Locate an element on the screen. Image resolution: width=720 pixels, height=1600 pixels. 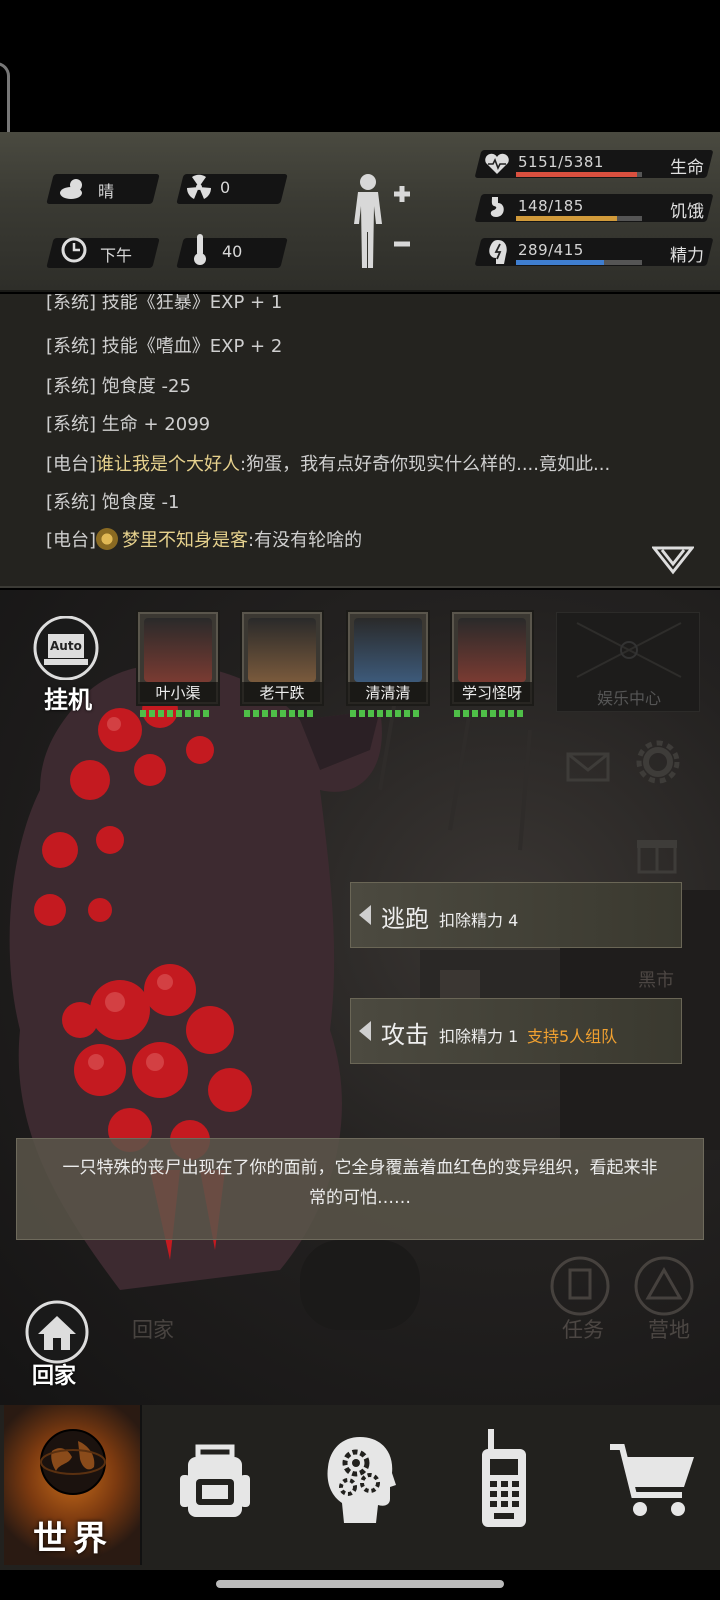
stat-row-health: 5151/5381 生命 is located at coordinates (594, 164).